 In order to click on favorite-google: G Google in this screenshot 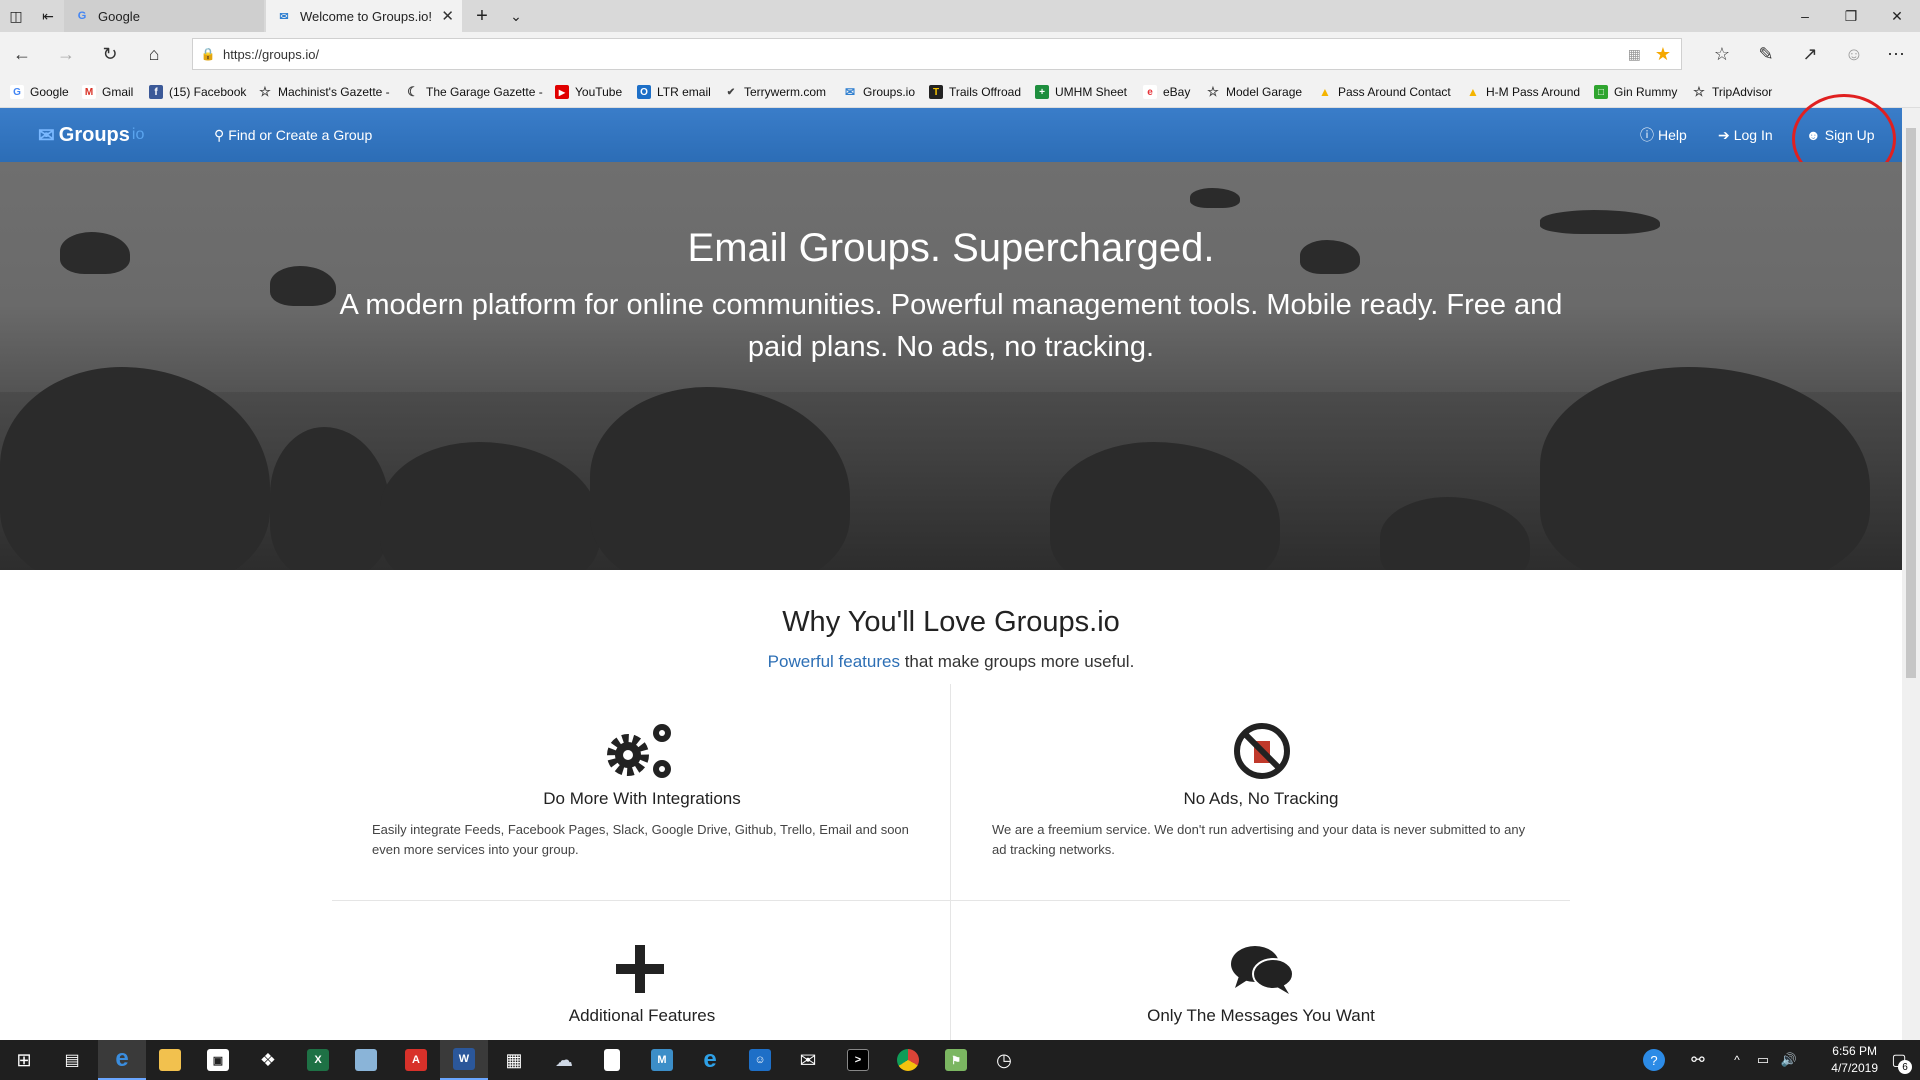, I will do `click(39, 92)`.